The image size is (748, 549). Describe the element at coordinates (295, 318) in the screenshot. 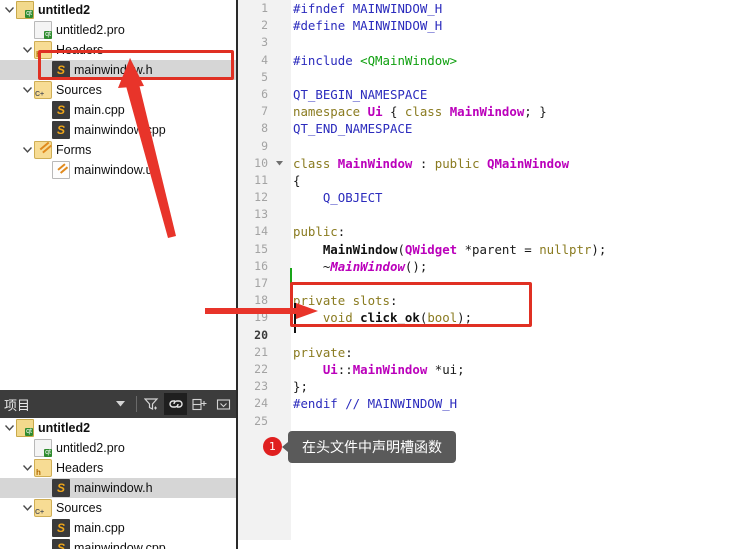

I see `text-caret` at that location.